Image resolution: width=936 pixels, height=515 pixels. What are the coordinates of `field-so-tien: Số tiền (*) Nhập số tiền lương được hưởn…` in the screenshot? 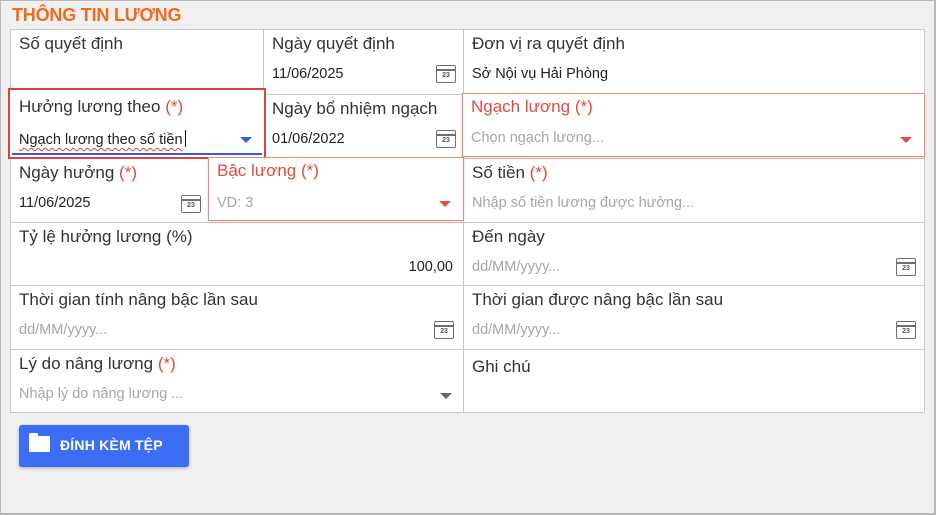 It's located at (693, 190).